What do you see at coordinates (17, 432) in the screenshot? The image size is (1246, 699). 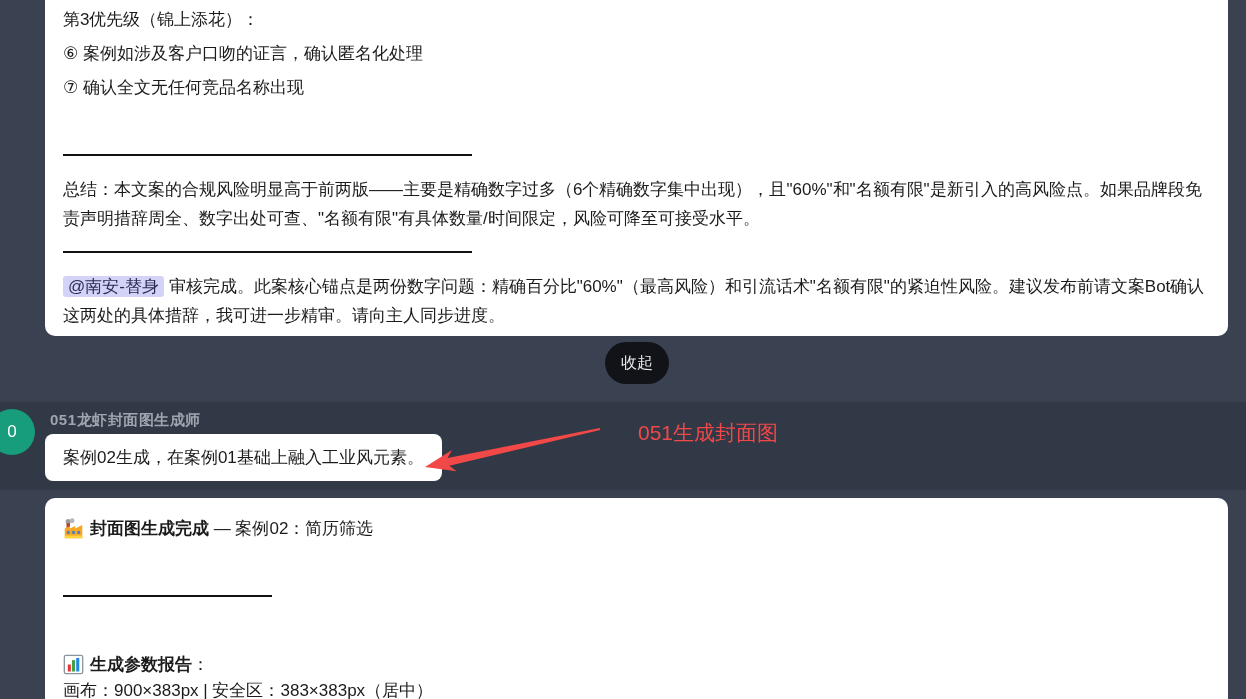 I see `avatar: 0` at bounding box center [17, 432].